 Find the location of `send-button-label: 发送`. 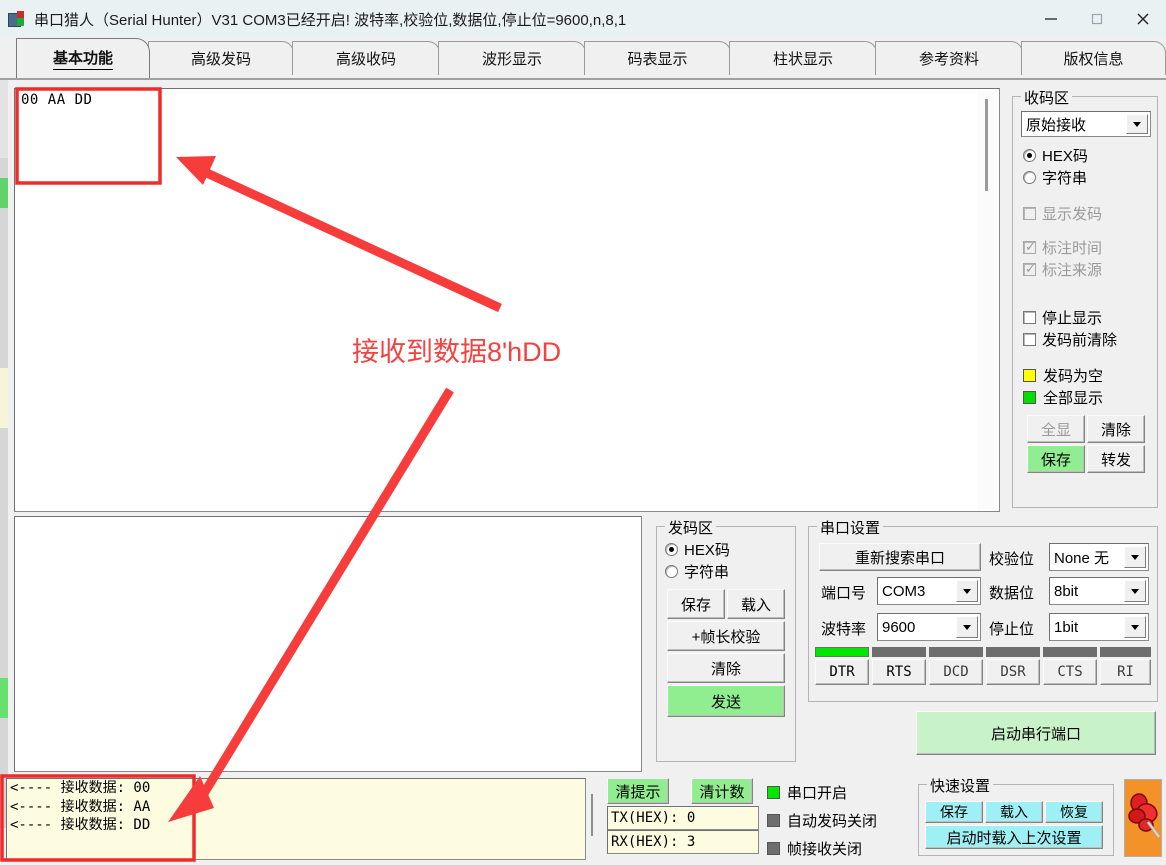

send-button-label: 发送 is located at coordinates (725, 702).